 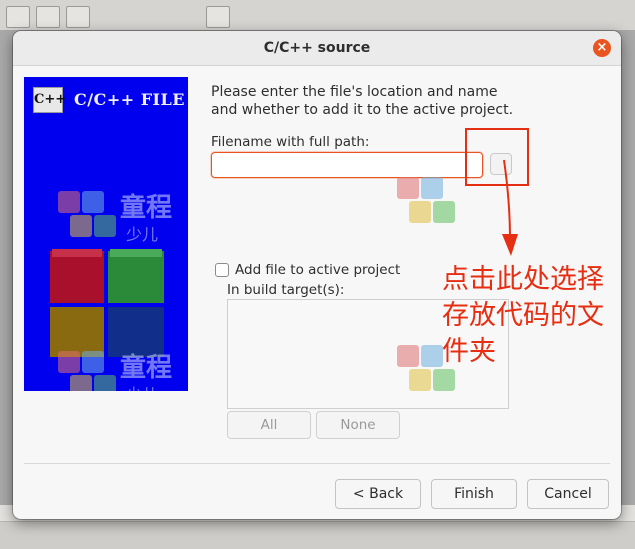 What do you see at coordinates (286, 290) in the screenshot?
I see `build-targets-label: In build target(s):` at bounding box center [286, 290].